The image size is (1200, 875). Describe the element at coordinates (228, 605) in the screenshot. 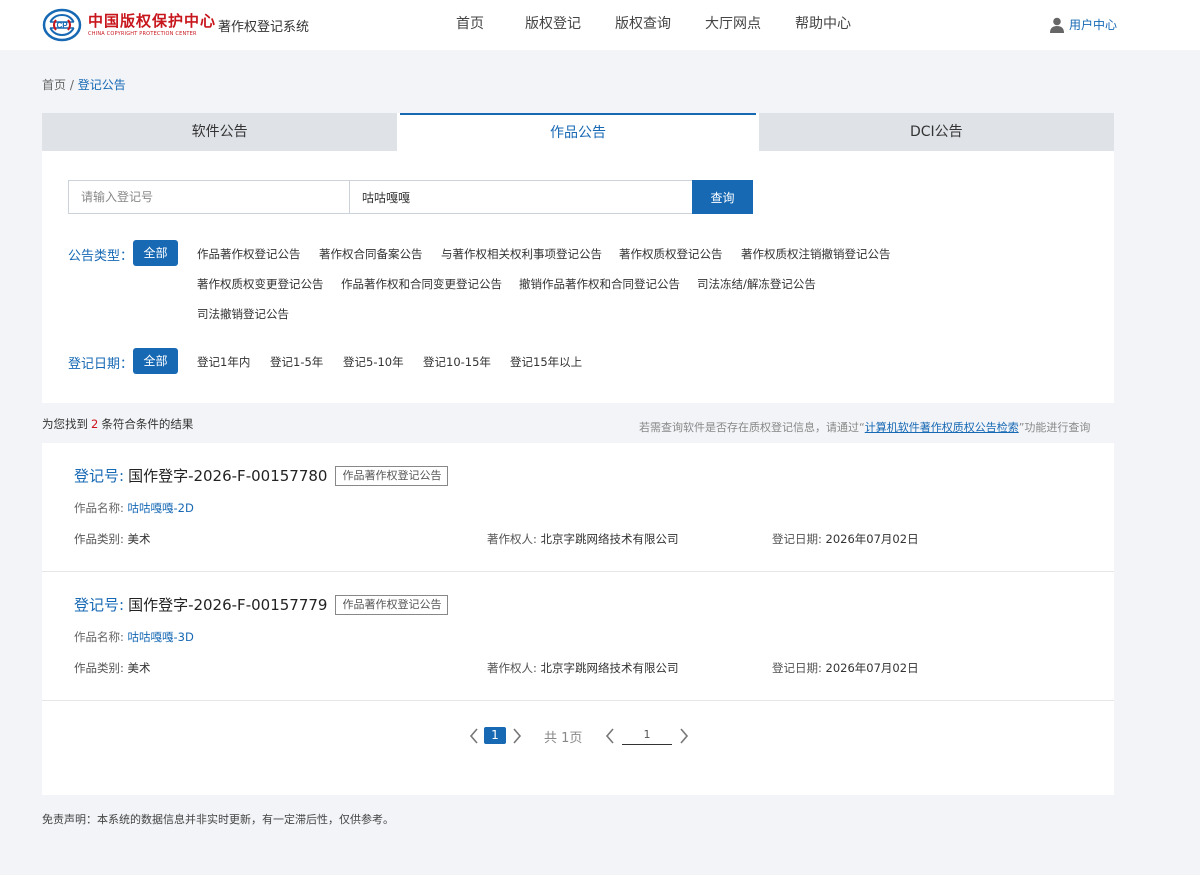

I see `reg-number-value: 国作登字-2026-F-00157779` at that location.